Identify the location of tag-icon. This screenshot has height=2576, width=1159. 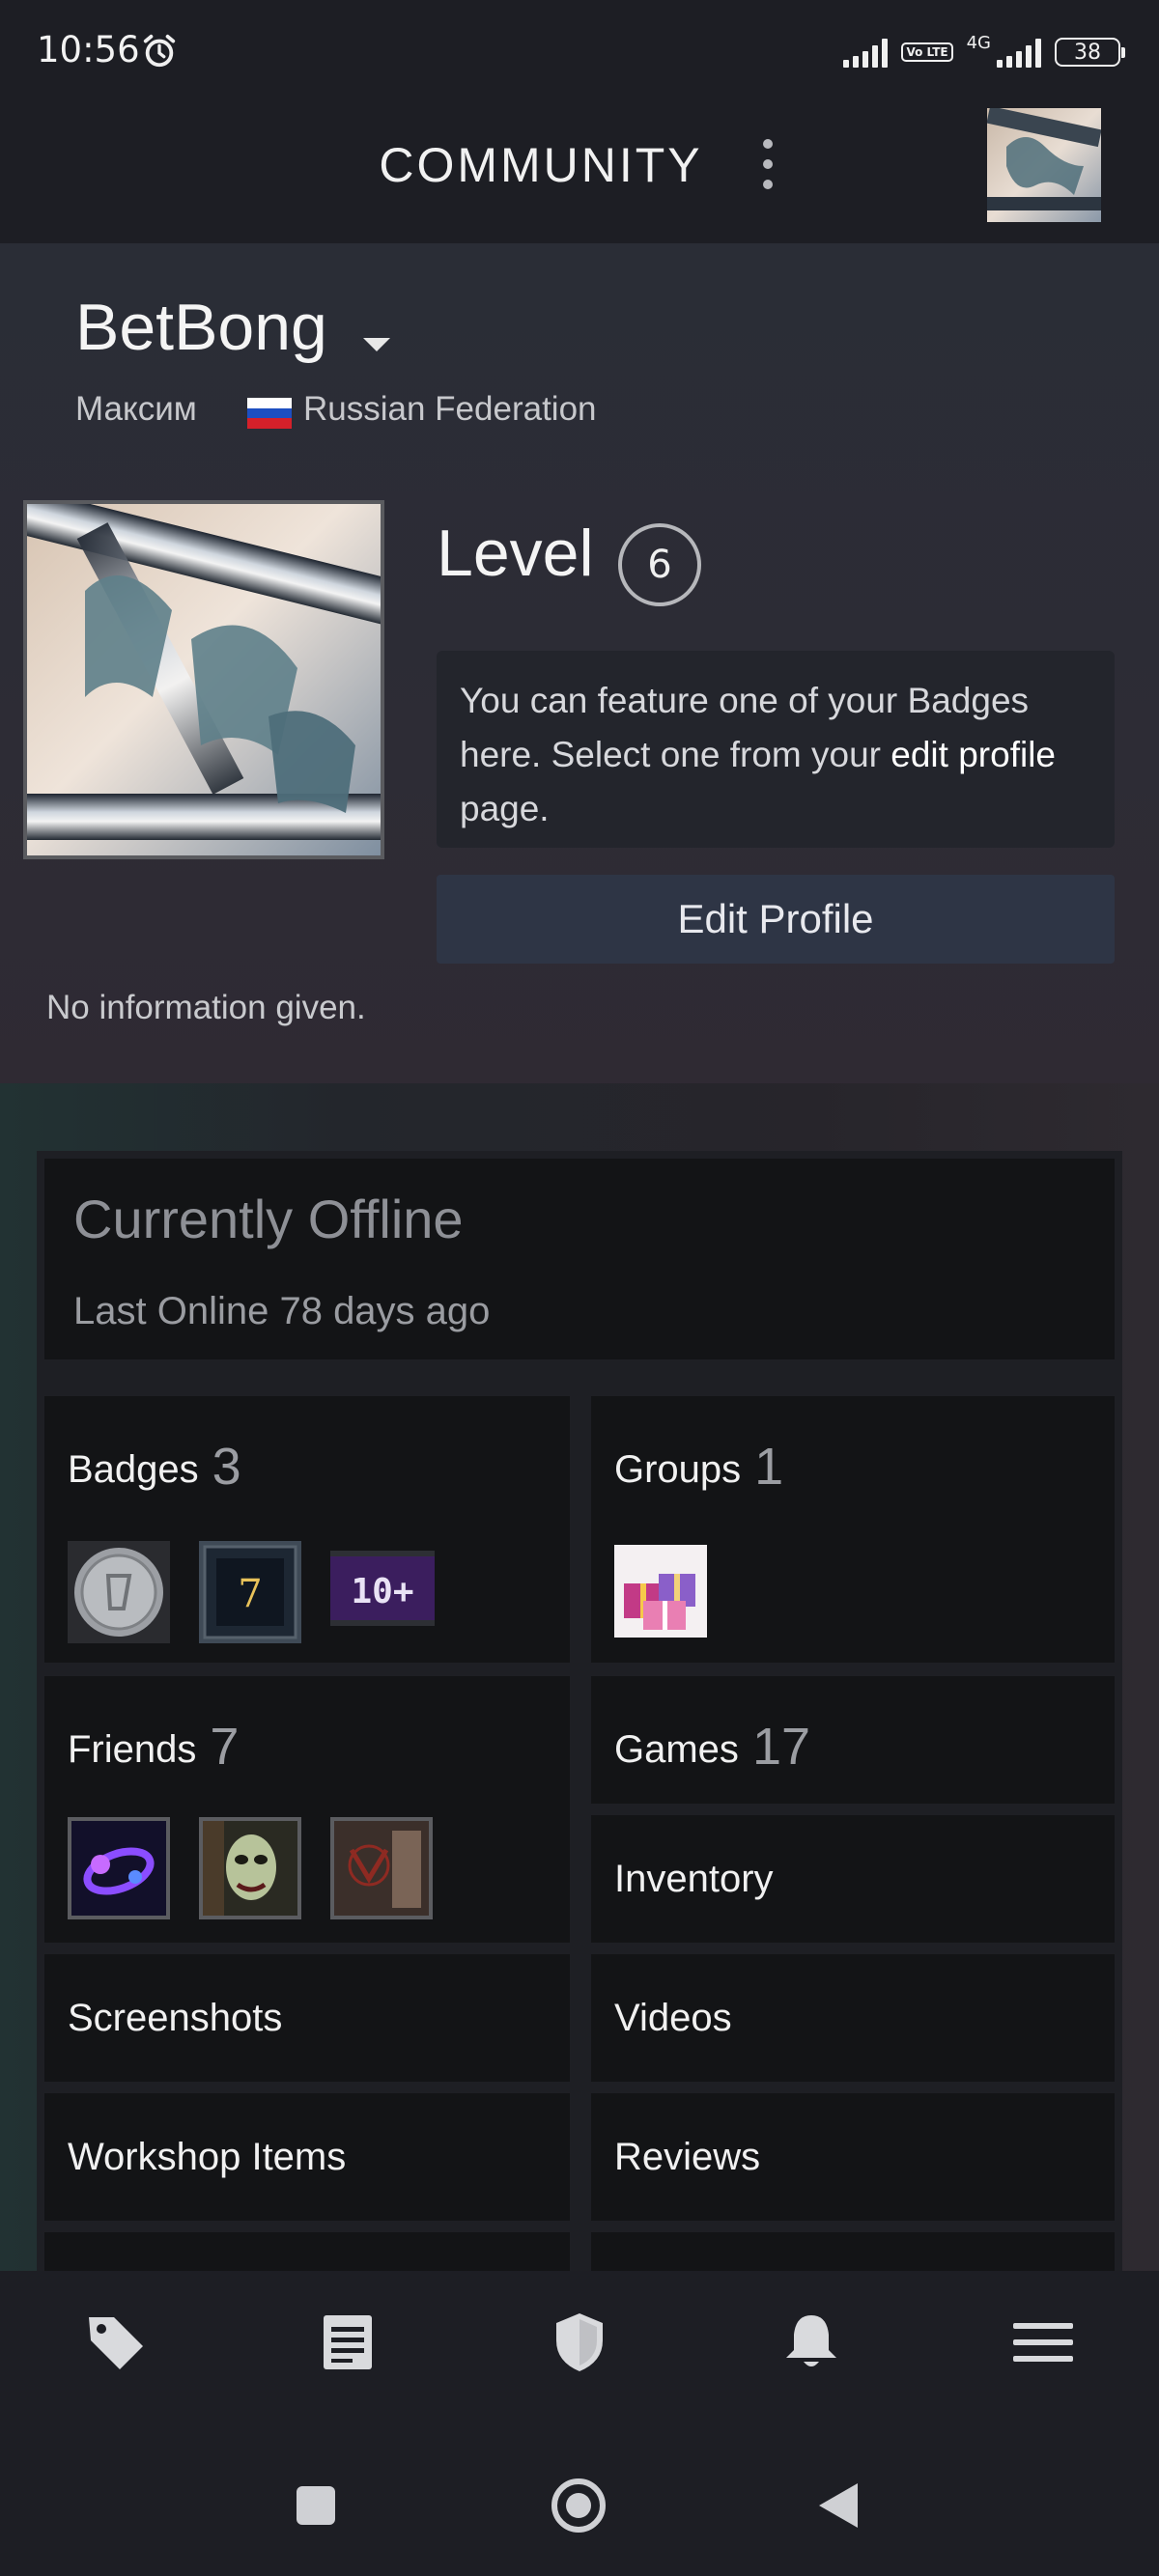
(116, 2343).